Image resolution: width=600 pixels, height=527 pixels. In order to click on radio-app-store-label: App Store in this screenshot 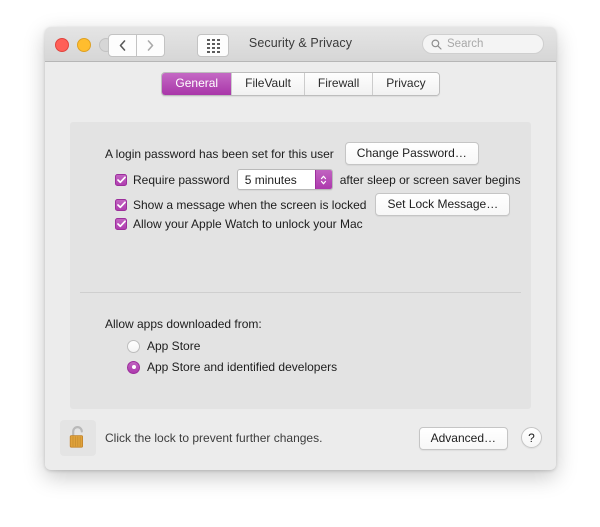, I will do `click(174, 346)`.